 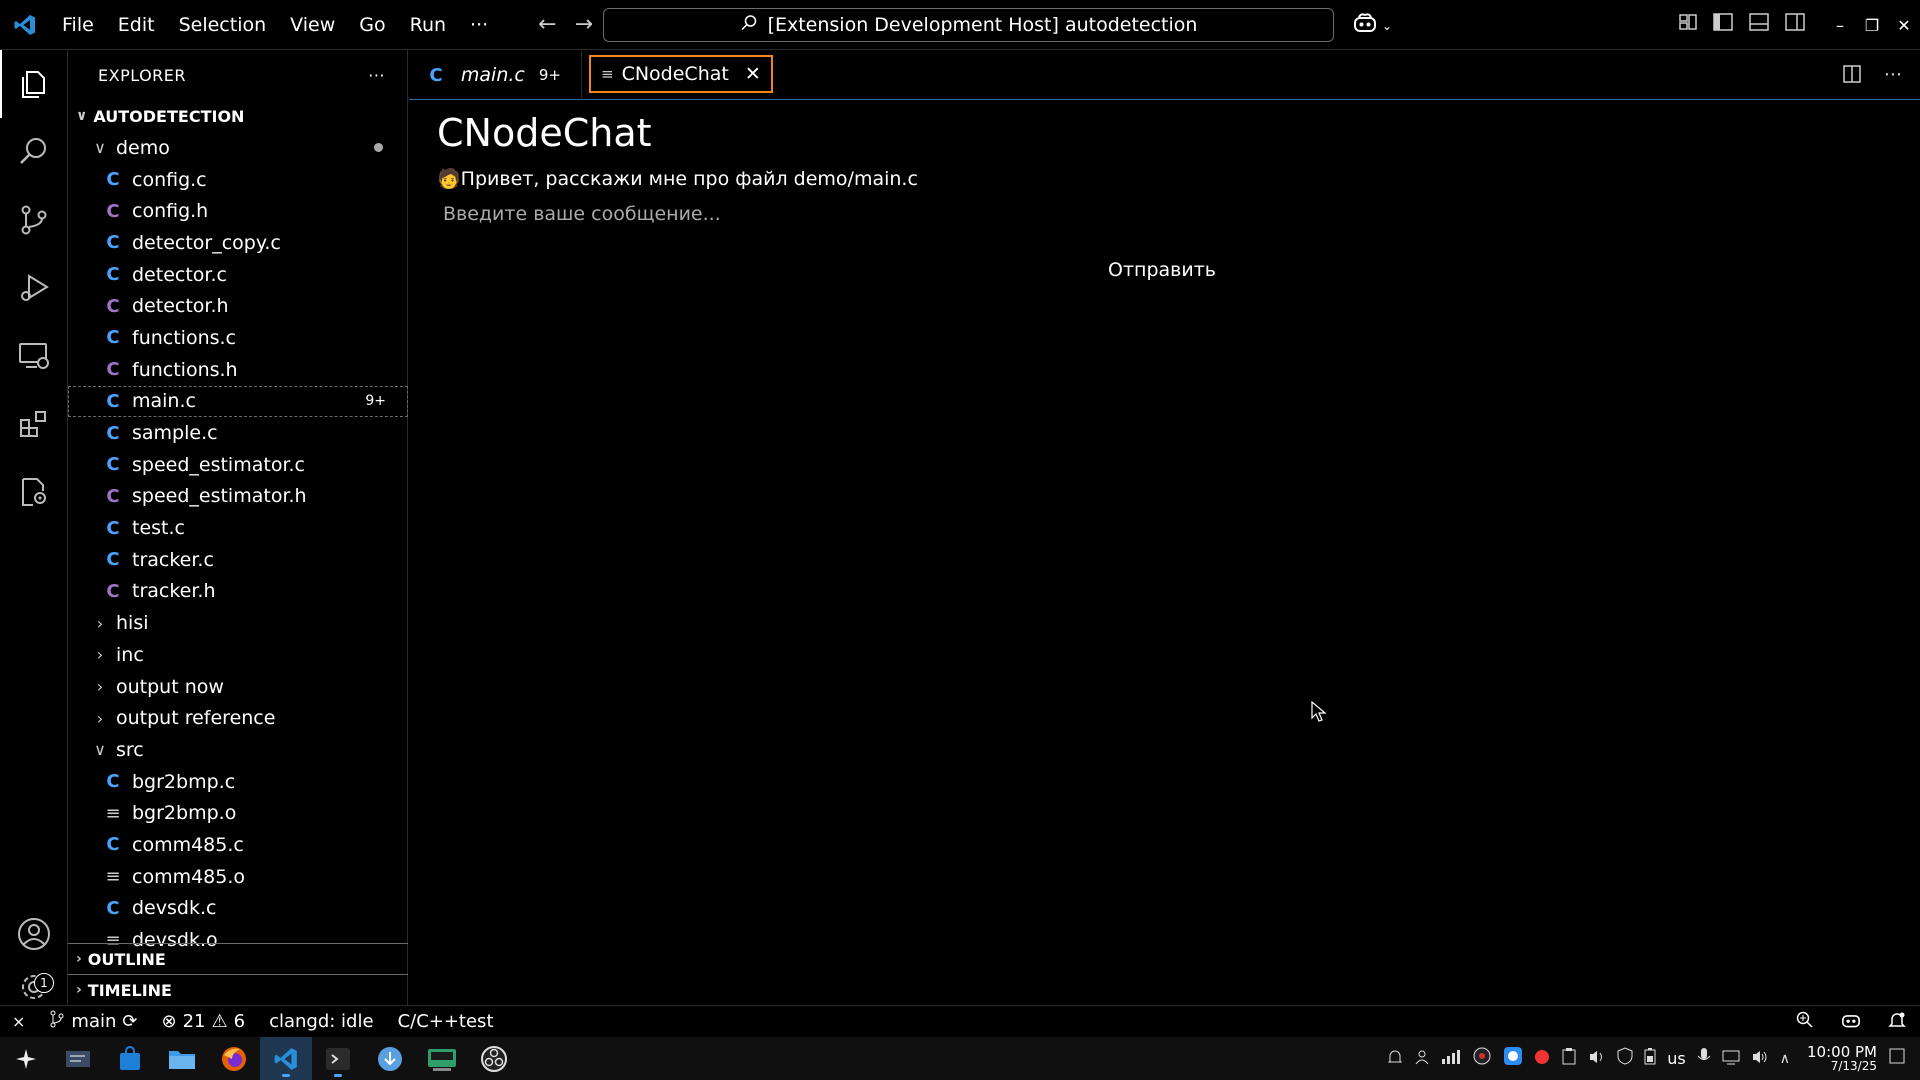 What do you see at coordinates (1542, 1059) in the screenshot?
I see `recording-icon` at bounding box center [1542, 1059].